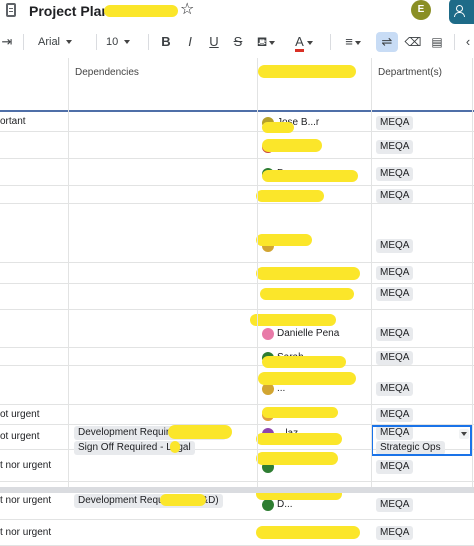  What do you see at coordinates (237, 358) in the screenshot?
I see `table-row: Sarah ...MEQA` at bounding box center [237, 358].